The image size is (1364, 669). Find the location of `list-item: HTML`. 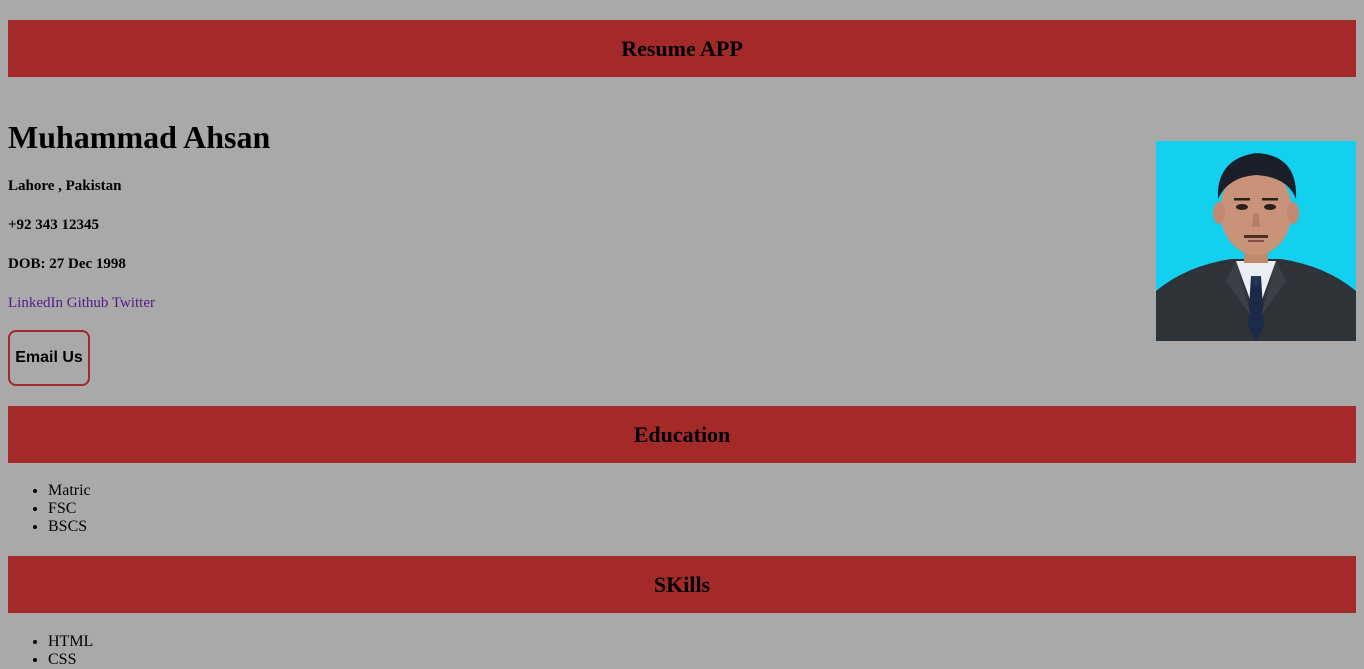

list-item: HTML is located at coordinates (70, 642).